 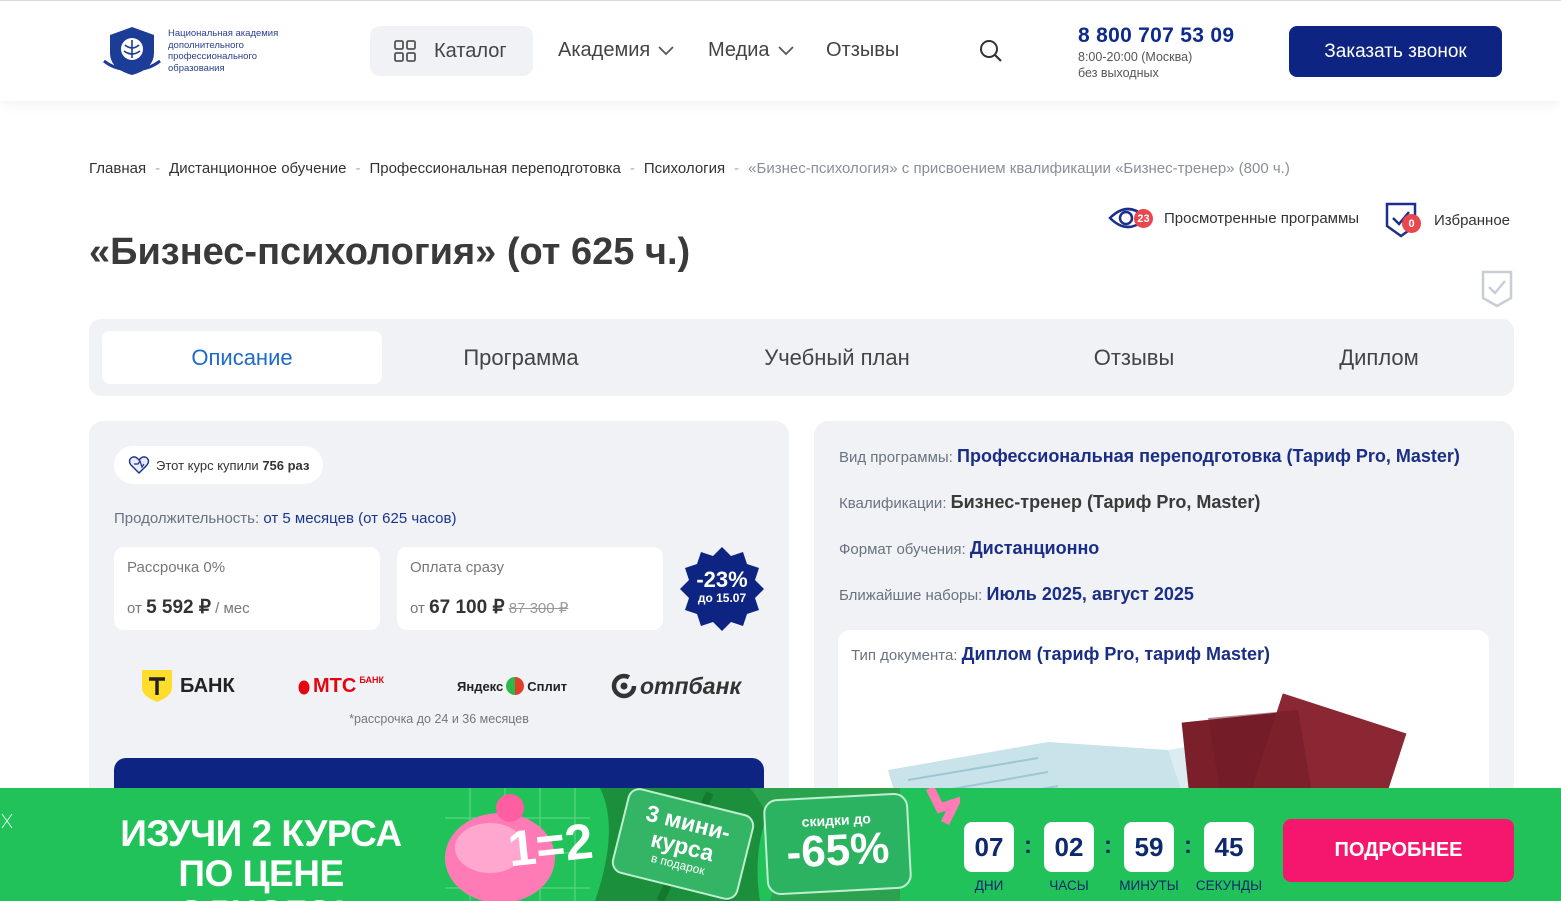 I want to click on search-icon, so click(x=991, y=51).